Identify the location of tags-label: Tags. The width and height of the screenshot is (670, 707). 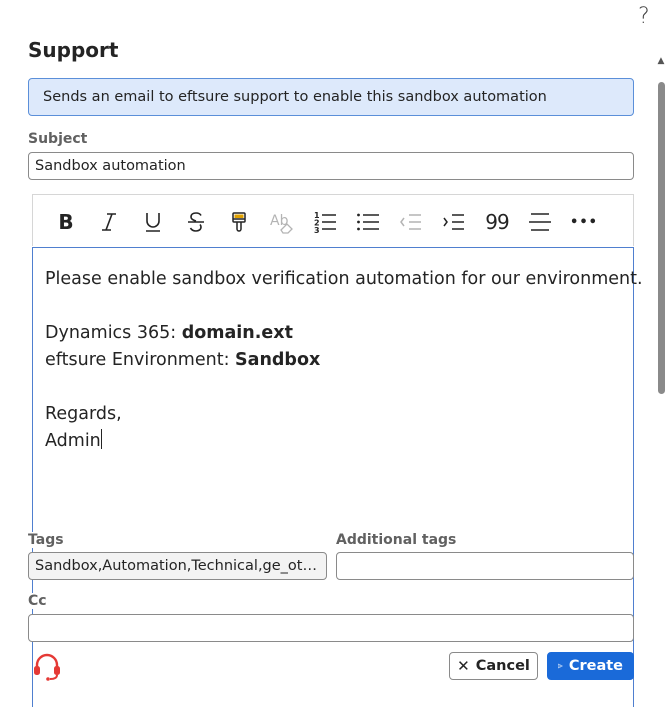
(46, 540).